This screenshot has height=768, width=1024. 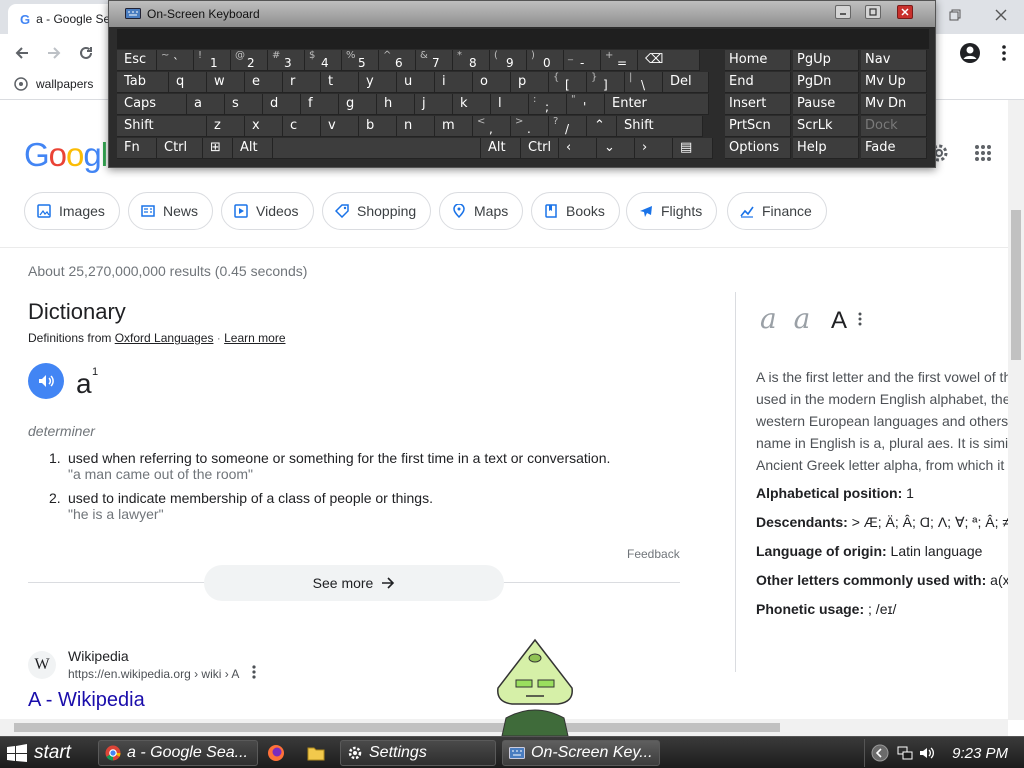 What do you see at coordinates (471, 60) in the screenshot?
I see `key-8: * 8` at bounding box center [471, 60].